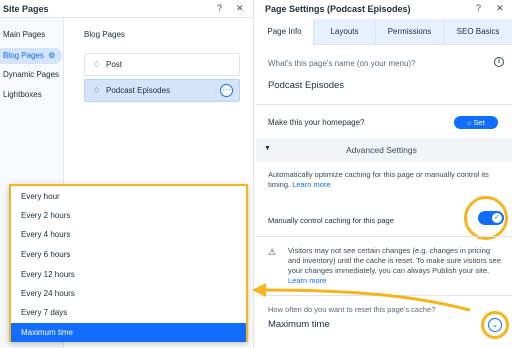 The height and width of the screenshot is (348, 512). What do you see at coordinates (499, 62) in the screenshot?
I see `info-icon: i` at bounding box center [499, 62].